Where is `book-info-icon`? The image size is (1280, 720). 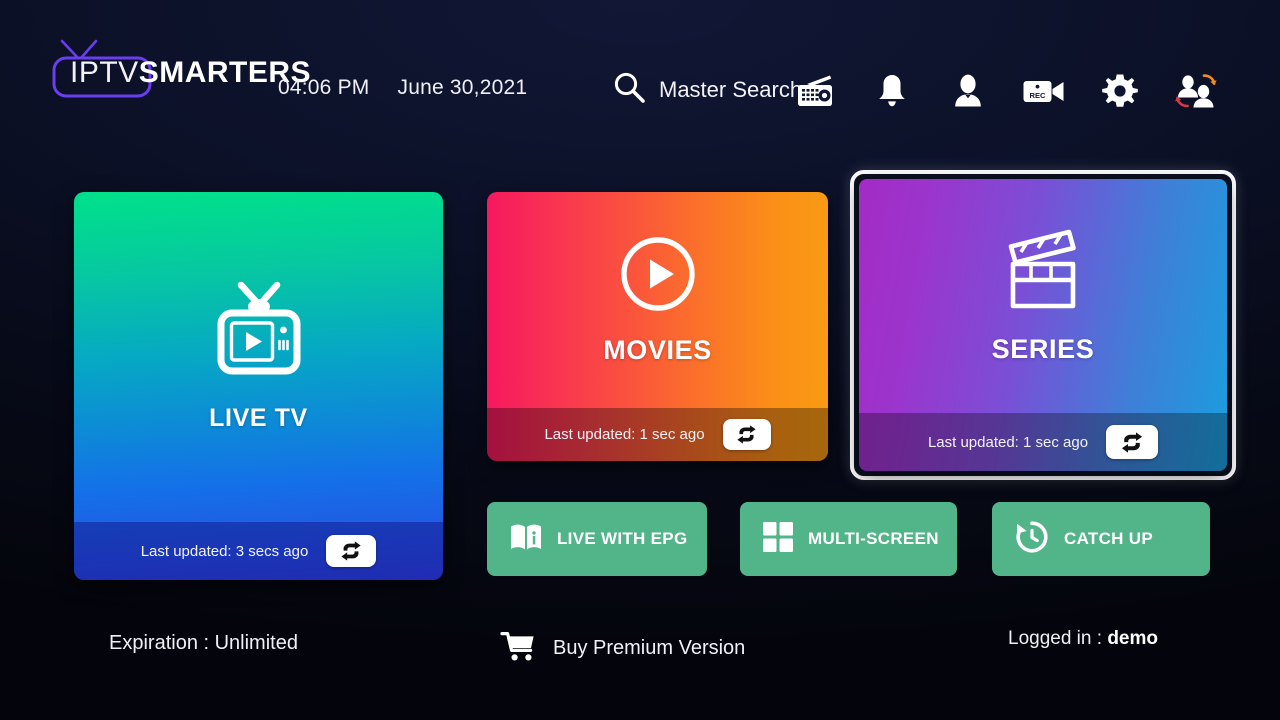 book-info-icon is located at coordinates (526, 539).